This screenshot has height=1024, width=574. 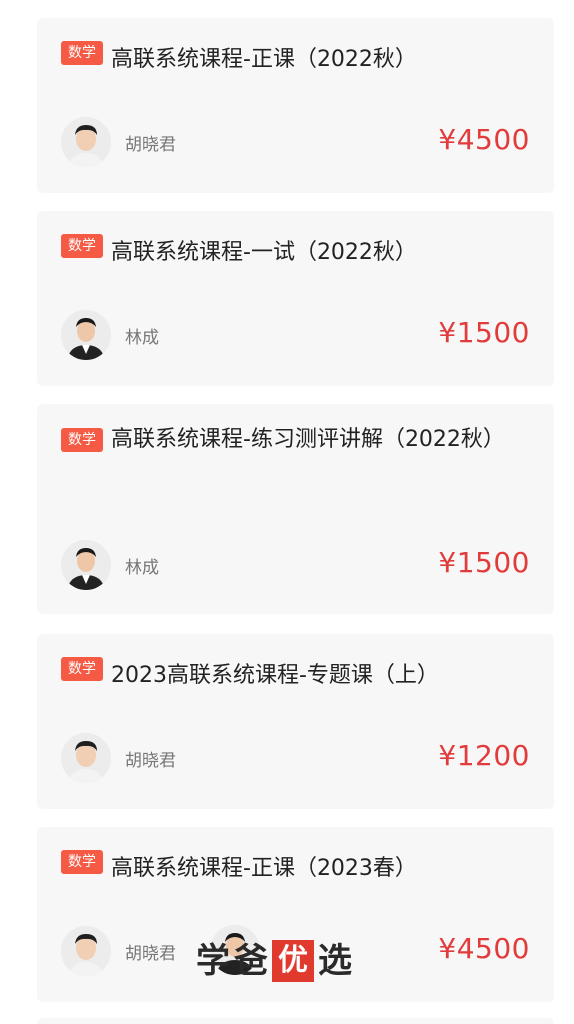 I want to click on course-header: 数学 高联系统课程-练习测评讲解（2022秋）, so click(x=295, y=443).